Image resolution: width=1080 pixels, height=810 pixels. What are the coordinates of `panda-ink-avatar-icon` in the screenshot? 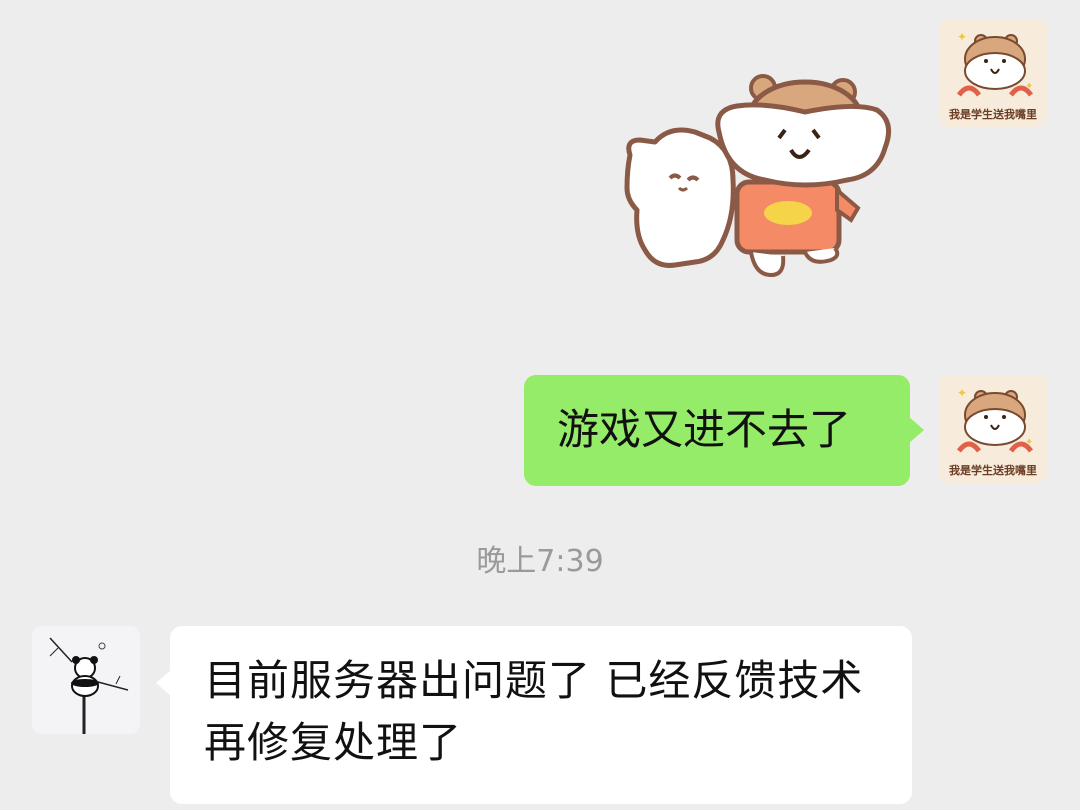 It's located at (86, 680).